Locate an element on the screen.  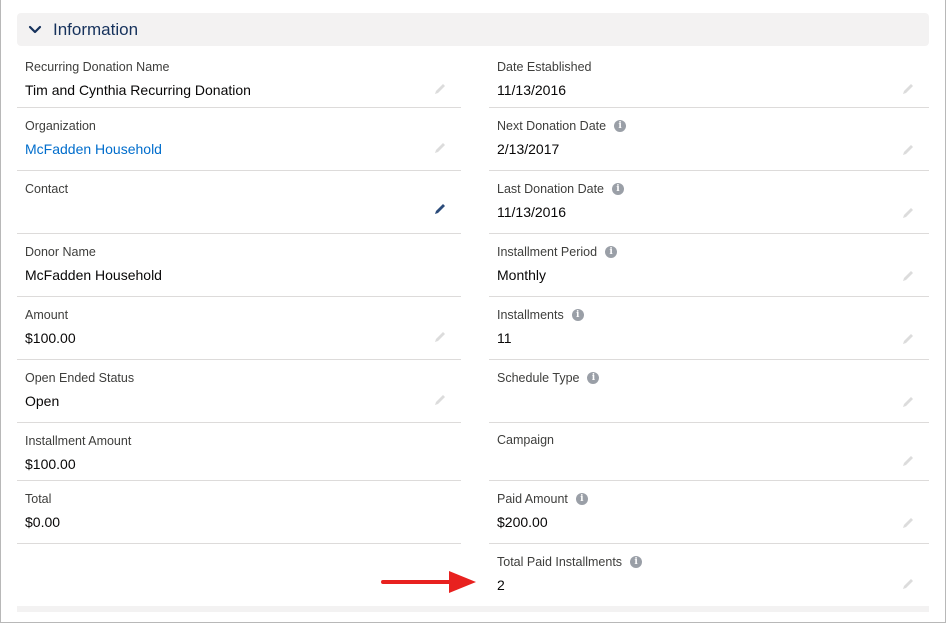
field-amount: Amount $100.00 is located at coordinates (239, 328).